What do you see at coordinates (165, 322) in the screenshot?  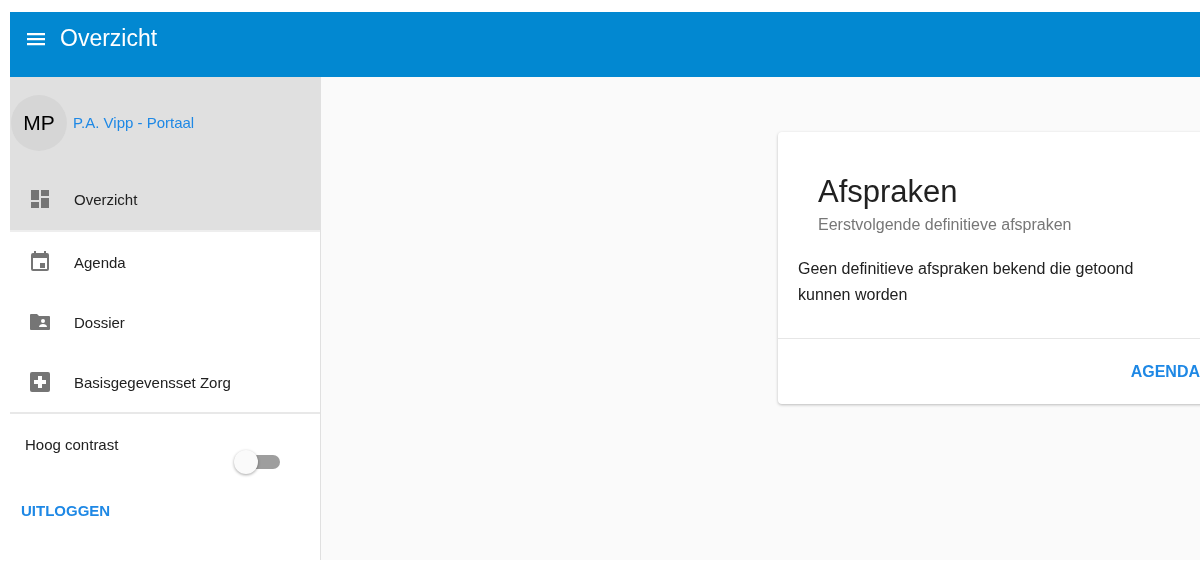 I see `nav-item: Dossier` at bounding box center [165, 322].